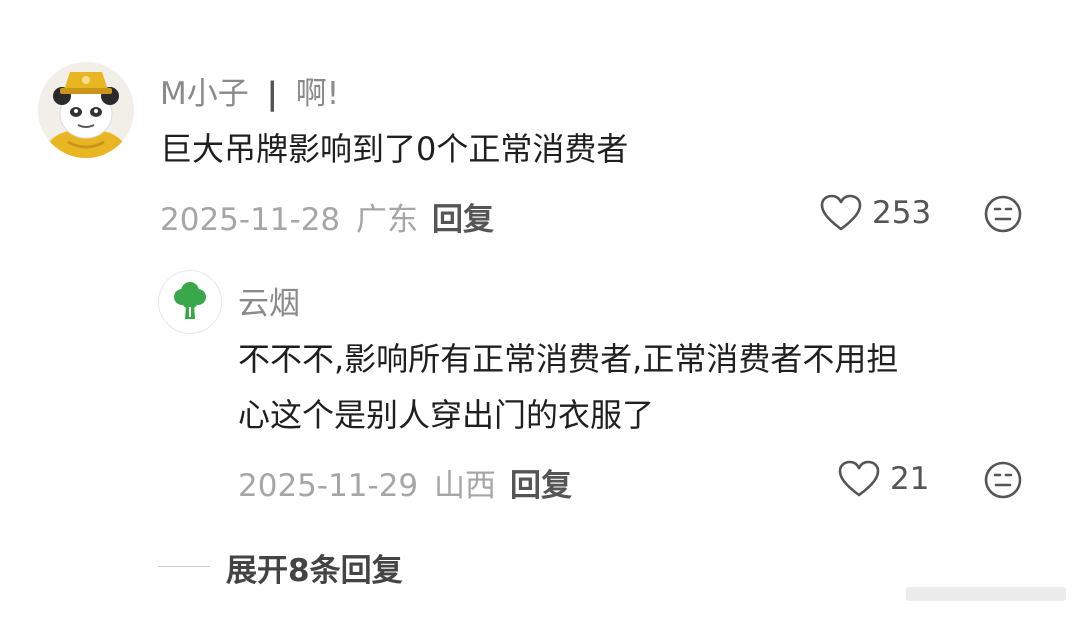 The height and width of the screenshot is (619, 1080). Describe the element at coordinates (986, 594) in the screenshot. I see `watermark` at that location.